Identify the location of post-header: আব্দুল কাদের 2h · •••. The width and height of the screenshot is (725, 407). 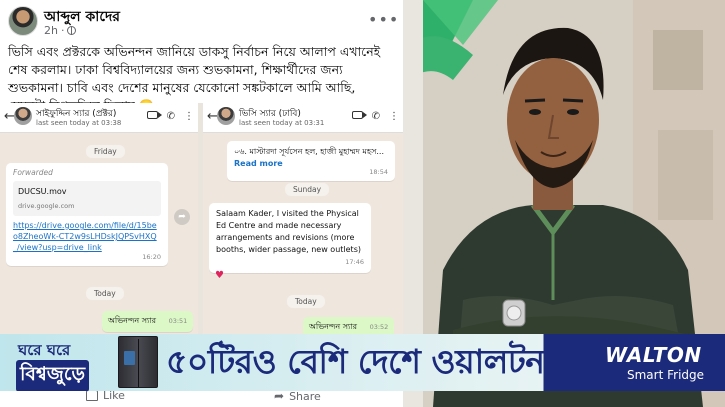
(201, 22).